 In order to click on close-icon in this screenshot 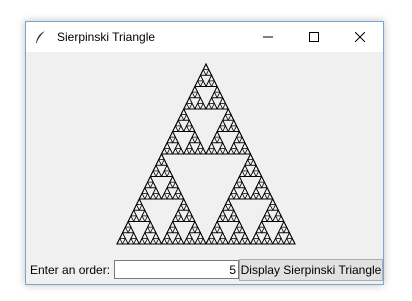, I will do `click(360, 37)`.